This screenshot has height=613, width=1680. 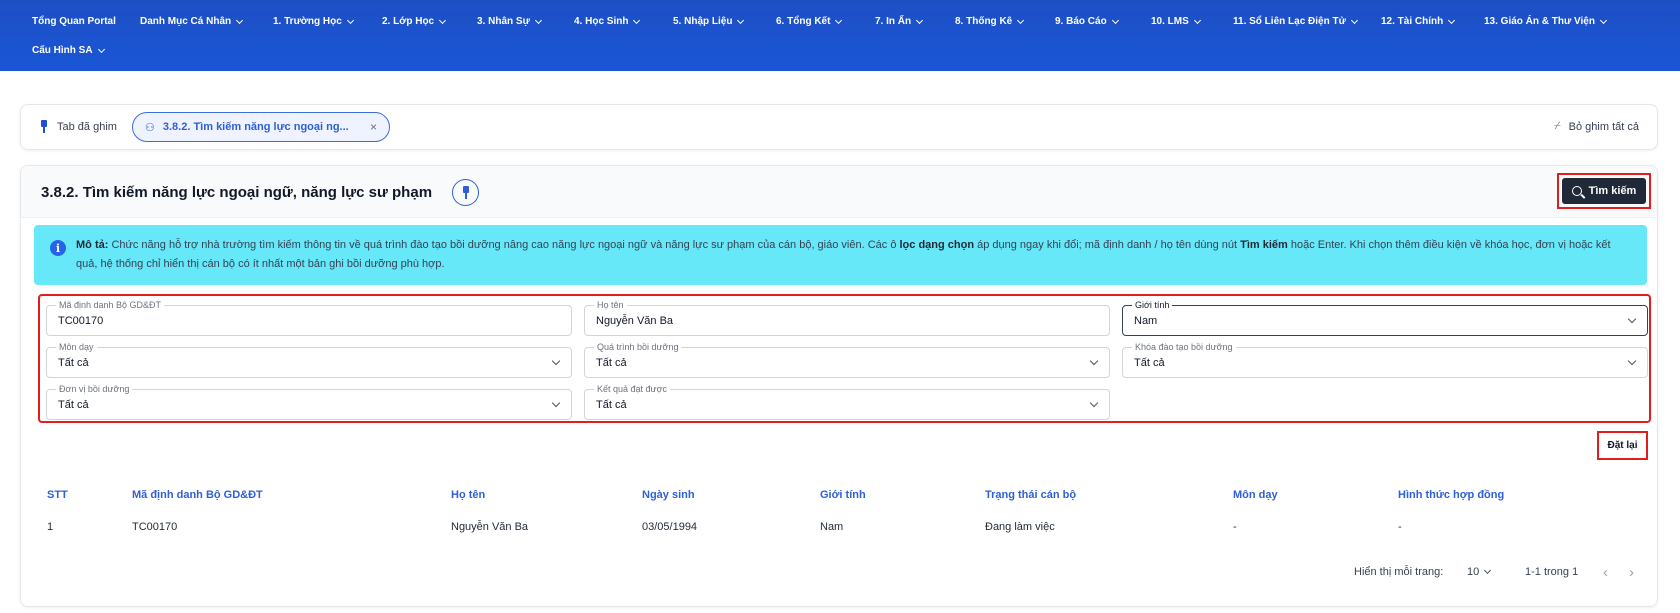 What do you see at coordinates (1631, 572) in the screenshot?
I see `next-page-button: ›` at bounding box center [1631, 572].